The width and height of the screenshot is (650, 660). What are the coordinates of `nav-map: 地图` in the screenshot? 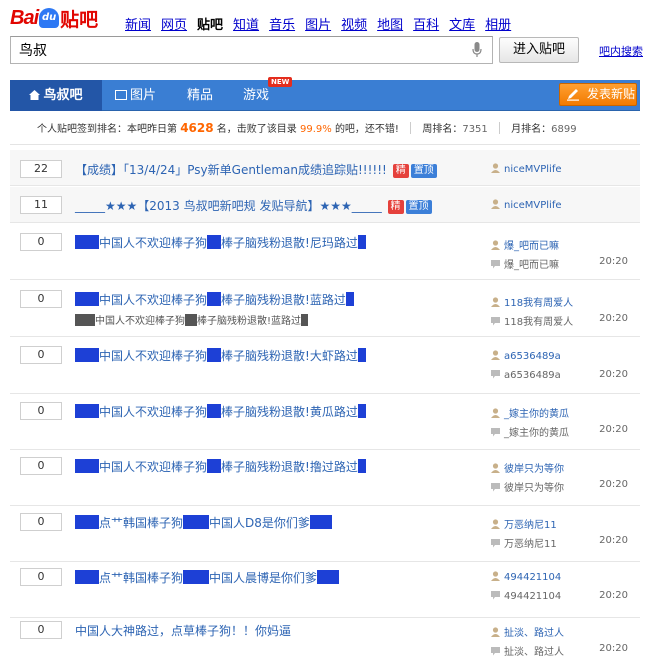 It's located at (390, 23).